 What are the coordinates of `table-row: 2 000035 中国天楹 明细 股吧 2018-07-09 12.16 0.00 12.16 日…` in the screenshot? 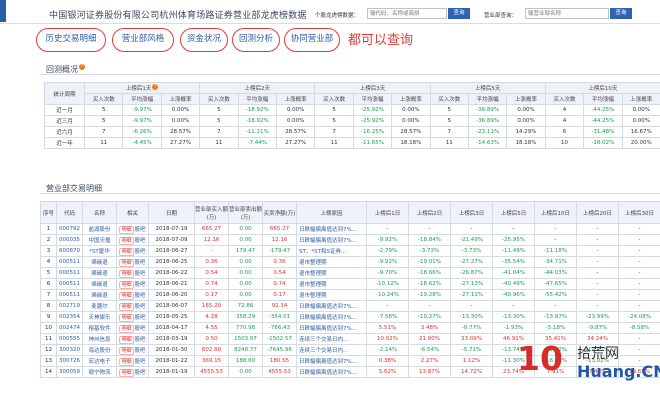 It's located at (350, 240).